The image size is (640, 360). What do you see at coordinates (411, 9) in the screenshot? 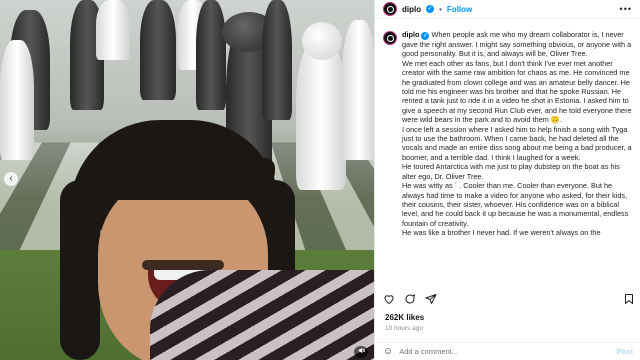
I see `header-username: diplo` at bounding box center [411, 9].